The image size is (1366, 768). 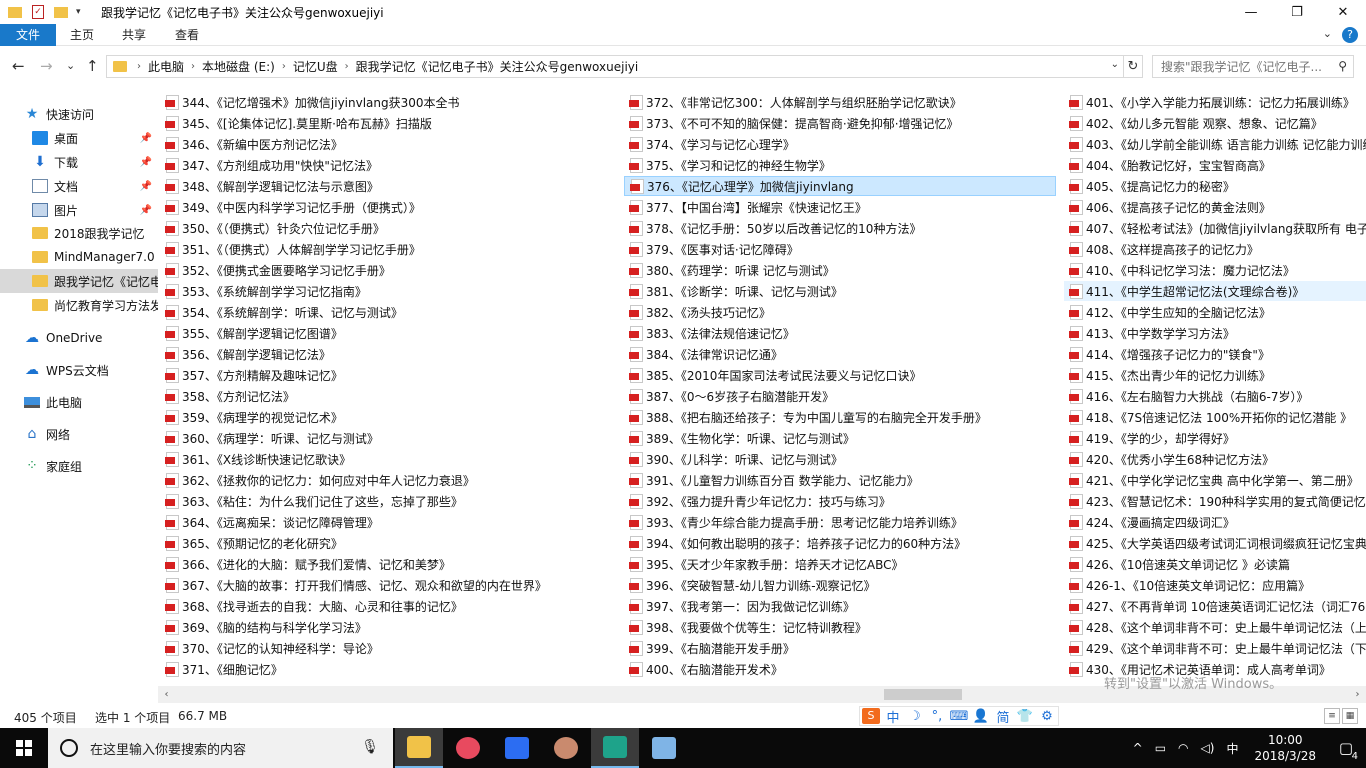 I want to click on file-item: 350、《（便携式）针灸穴位记忆手册》, so click(x=390, y=228).